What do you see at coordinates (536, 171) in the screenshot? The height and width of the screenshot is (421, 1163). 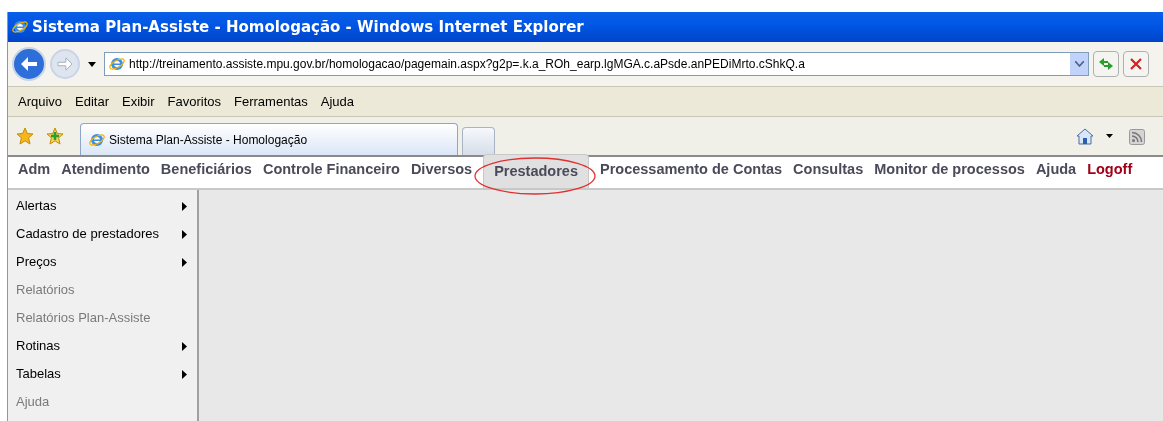 I see `nav-link: Prestadores` at bounding box center [536, 171].